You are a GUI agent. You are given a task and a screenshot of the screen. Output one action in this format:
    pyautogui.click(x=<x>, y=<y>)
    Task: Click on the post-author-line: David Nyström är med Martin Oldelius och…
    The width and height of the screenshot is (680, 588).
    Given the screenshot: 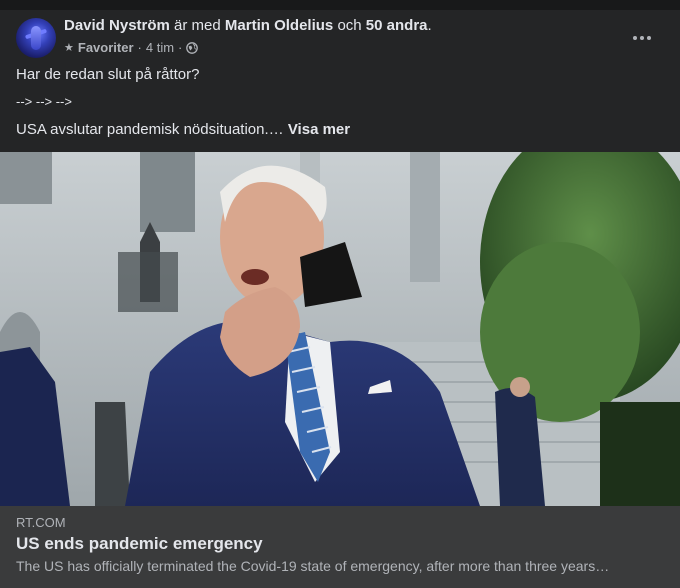 What is the action you would take?
    pyautogui.click(x=248, y=25)
    